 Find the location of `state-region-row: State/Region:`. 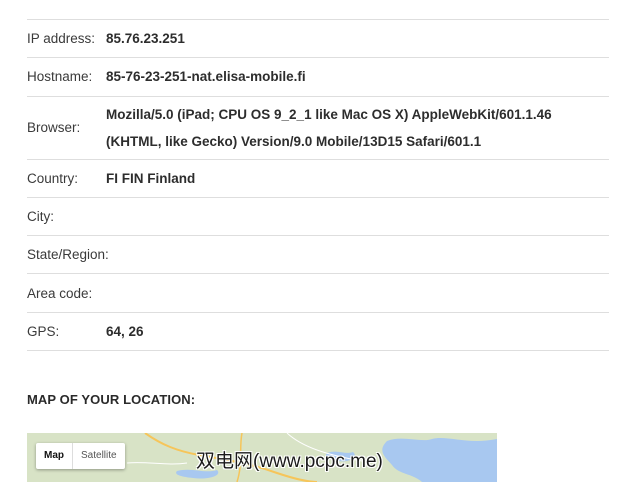

state-region-row: State/Region: is located at coordinates (318, 255).